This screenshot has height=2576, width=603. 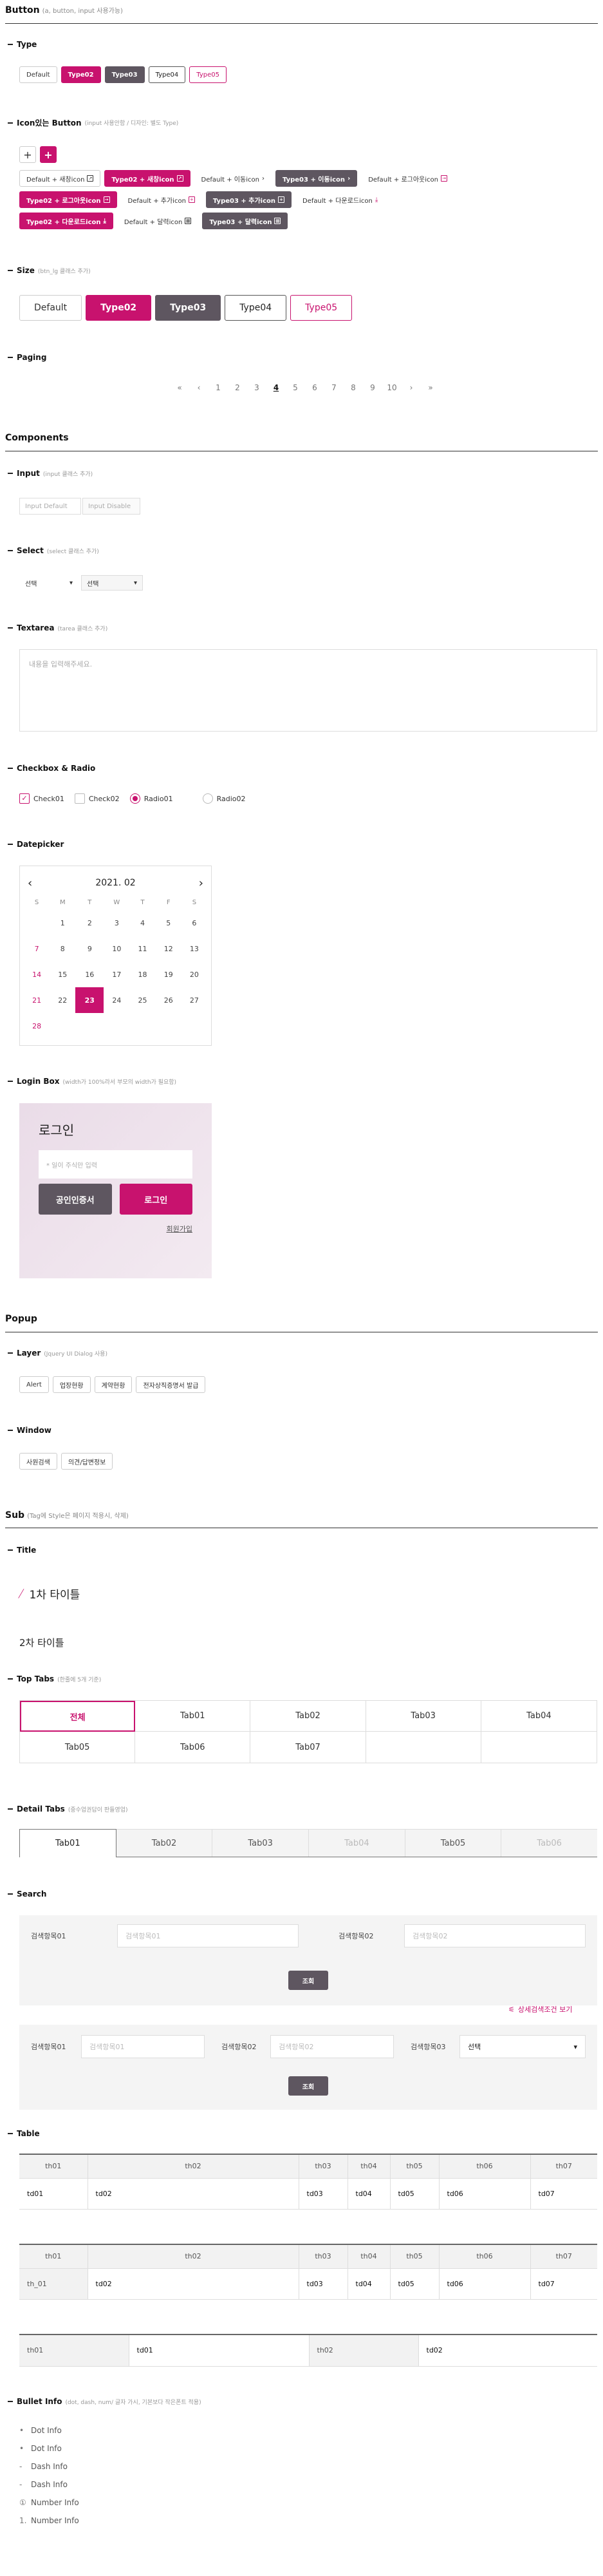 I want to click on btn-default: Default, so click(x=38, y=74).